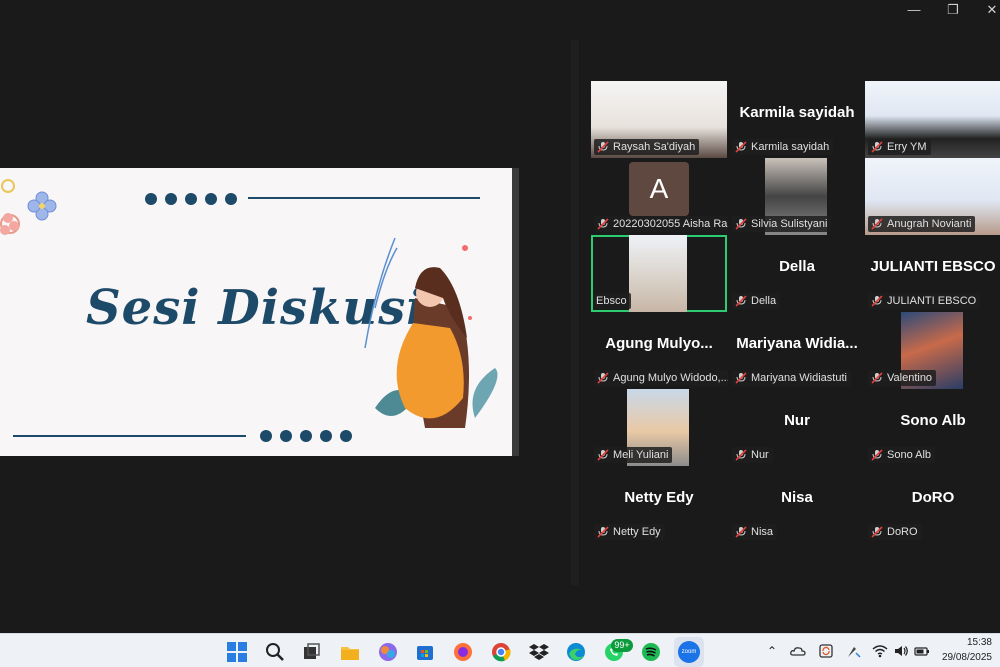 The width and height of the screenshot is (1000, 667). I want to click on participant-name-text: Anugrah Novianti, so click(929, 224).